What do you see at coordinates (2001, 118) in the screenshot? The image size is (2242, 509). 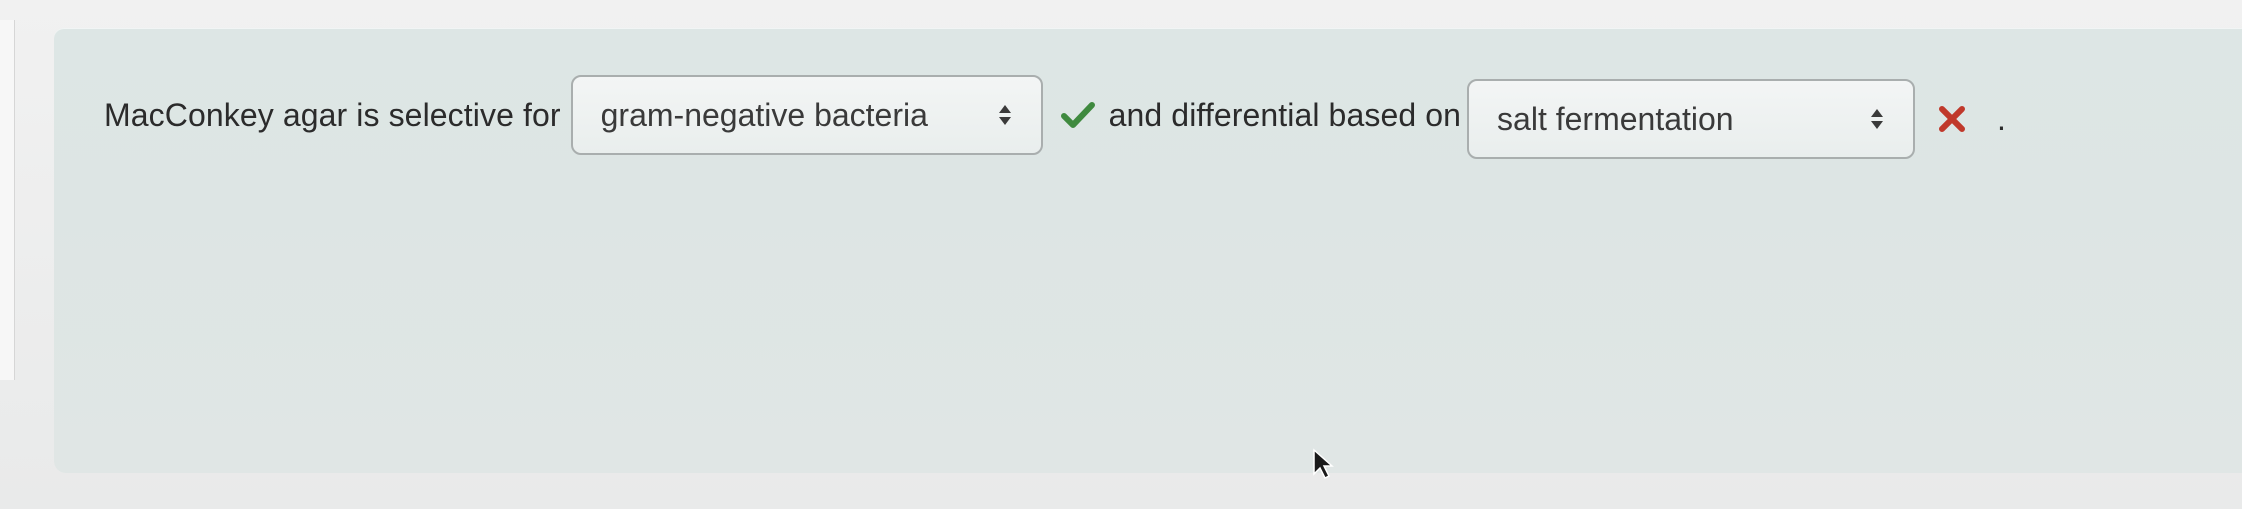 I see `question-suffix-text: .` at bounding box center [2001, 118].